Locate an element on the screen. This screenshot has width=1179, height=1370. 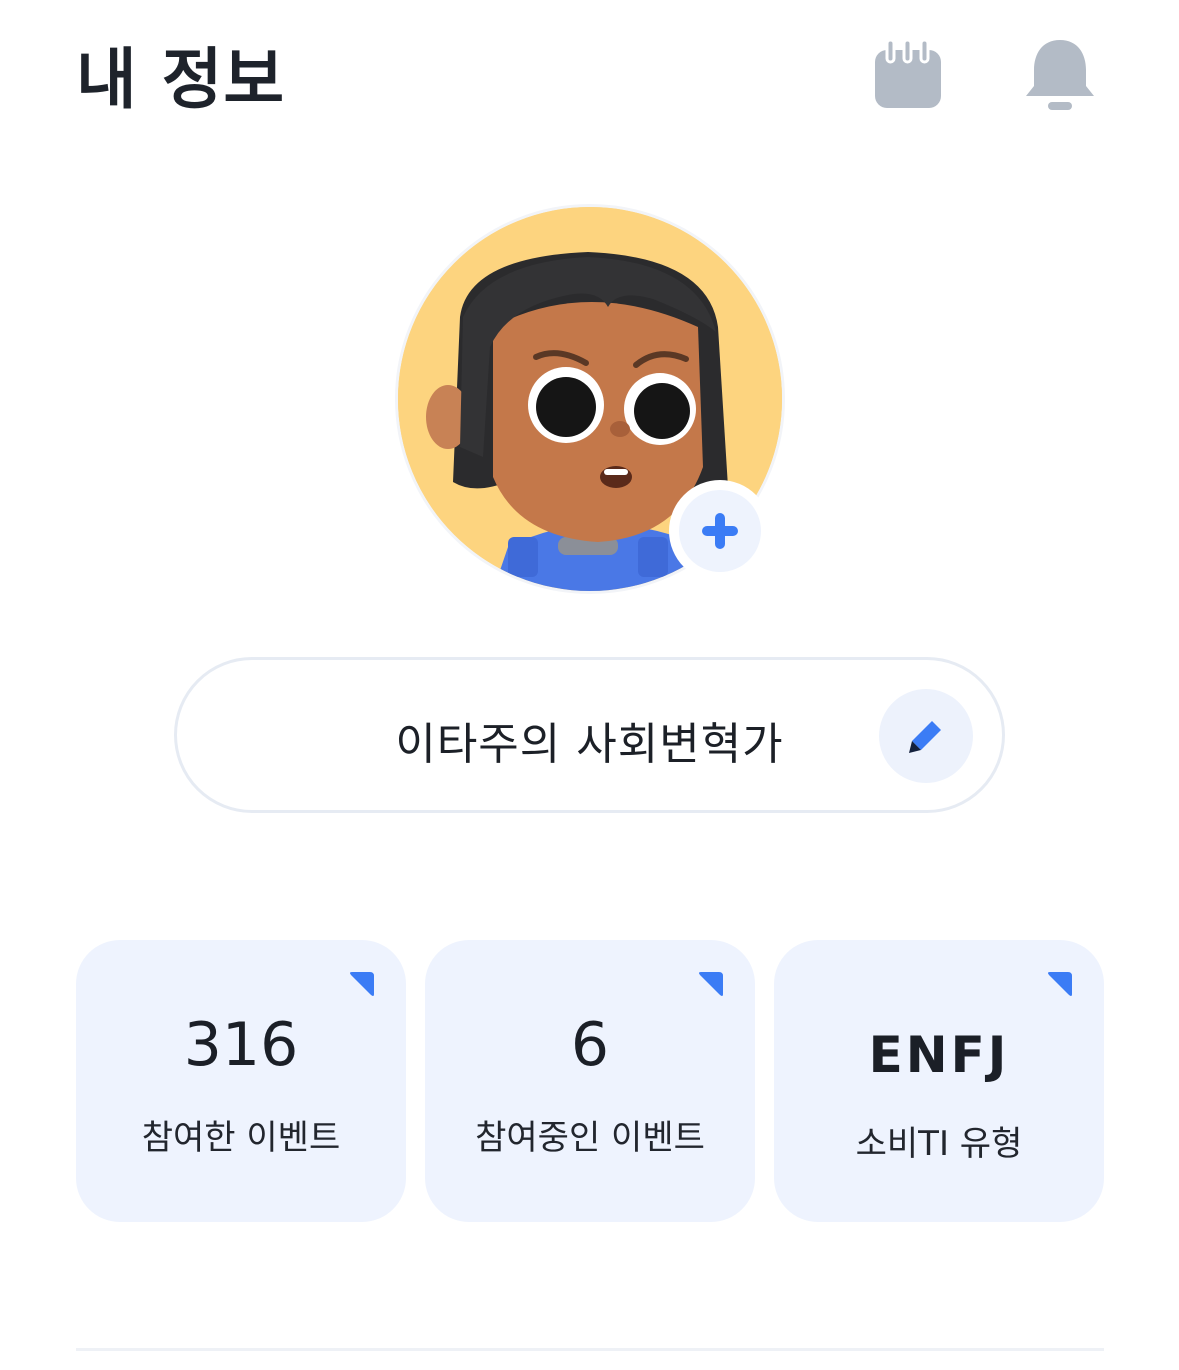
stat-card-type: ENFJ 소비TI 유형 is located at coordinates (939, 1081).